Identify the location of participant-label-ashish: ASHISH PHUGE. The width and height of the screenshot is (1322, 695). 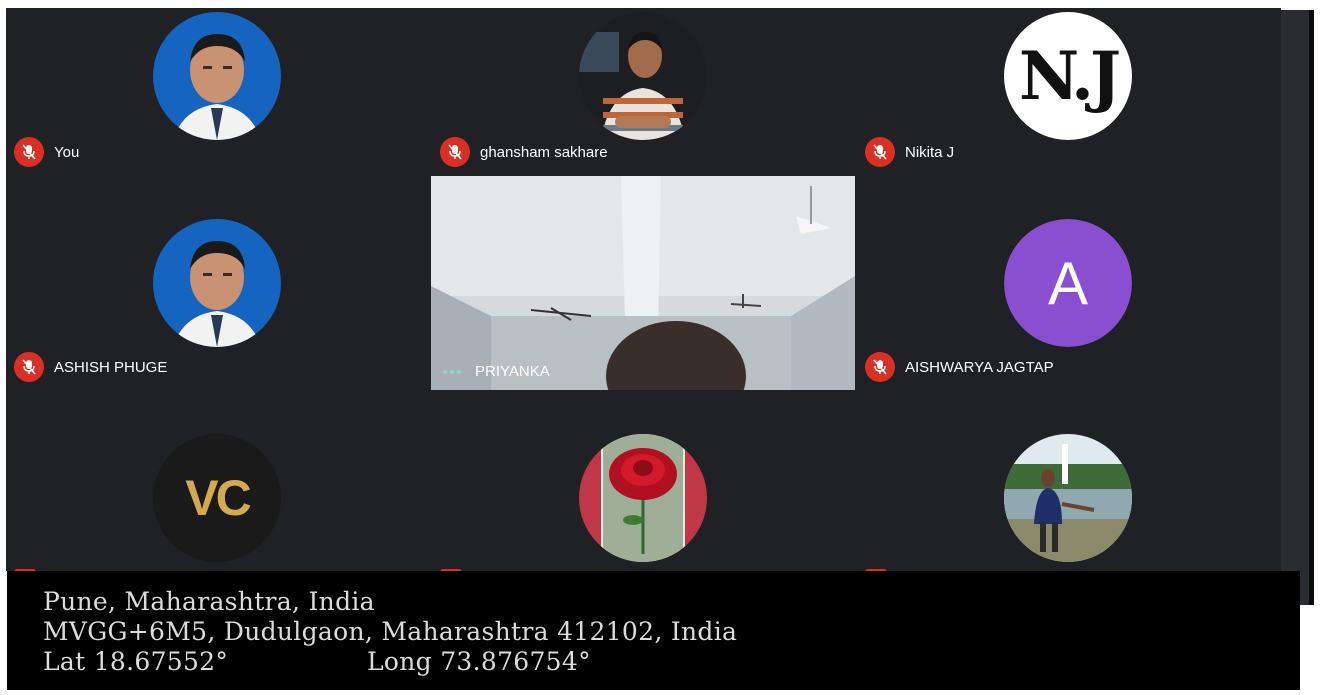
(90, 367).